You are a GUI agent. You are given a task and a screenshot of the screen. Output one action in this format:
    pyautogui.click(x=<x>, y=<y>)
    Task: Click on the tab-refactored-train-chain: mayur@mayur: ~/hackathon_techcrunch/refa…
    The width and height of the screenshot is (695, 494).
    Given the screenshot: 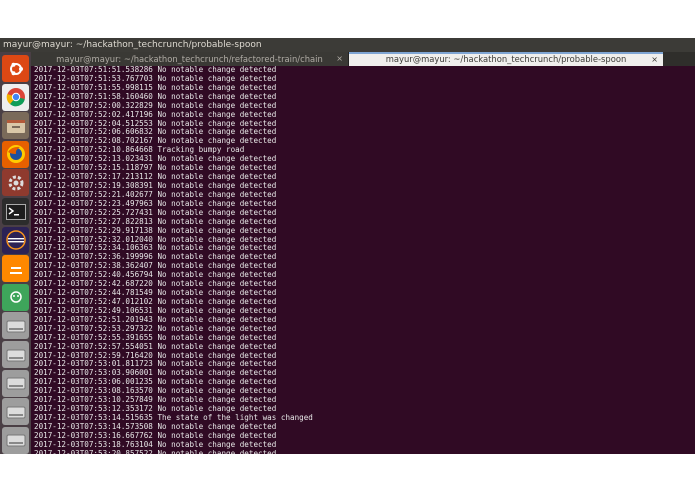 What is the action you would take?
    pyautogui.click(x=190, y=59)
    